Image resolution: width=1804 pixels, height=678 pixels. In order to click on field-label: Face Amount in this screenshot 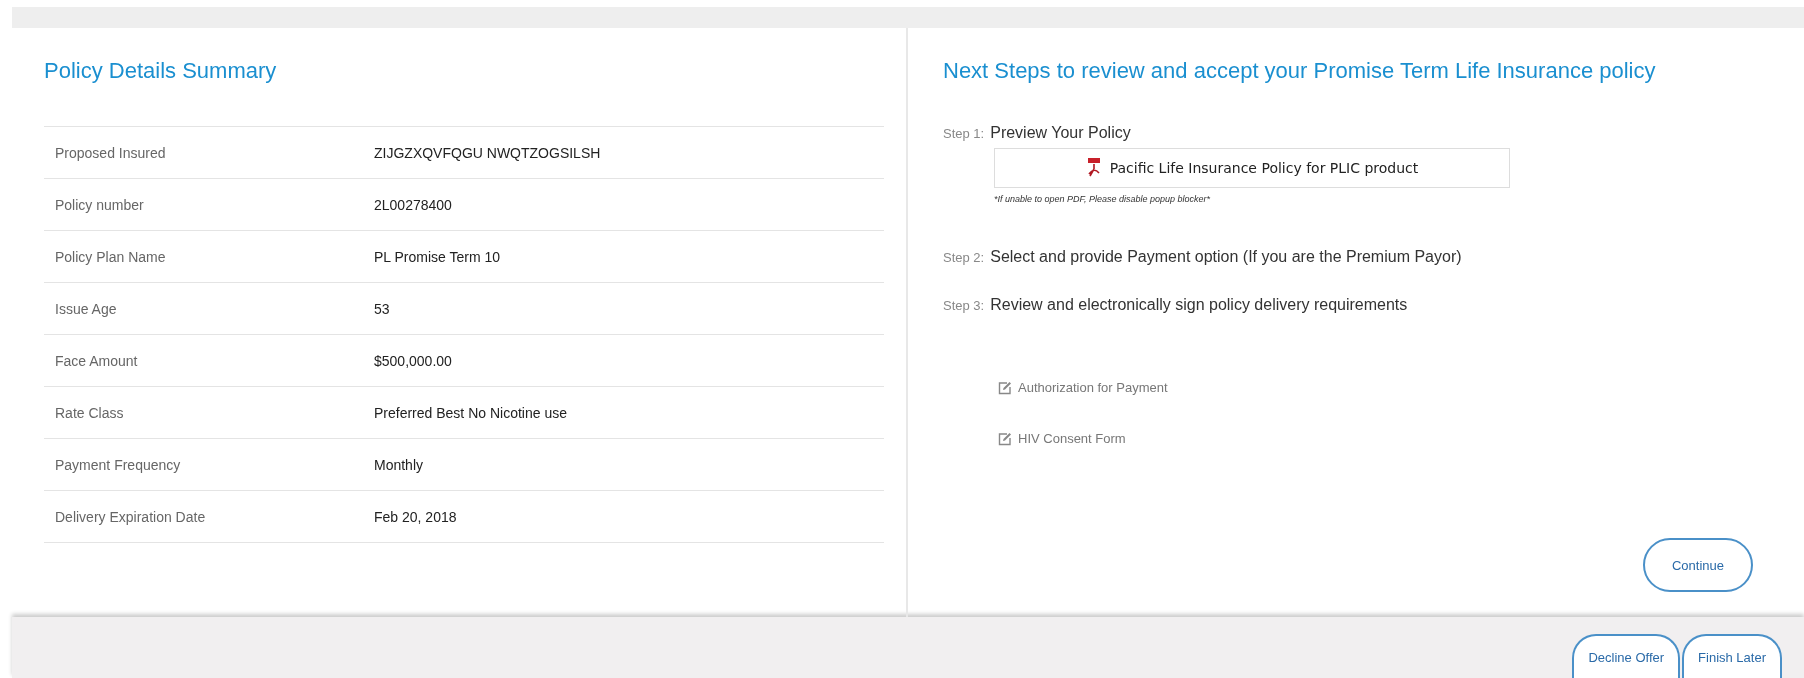, I will do `click(97, 360)`.